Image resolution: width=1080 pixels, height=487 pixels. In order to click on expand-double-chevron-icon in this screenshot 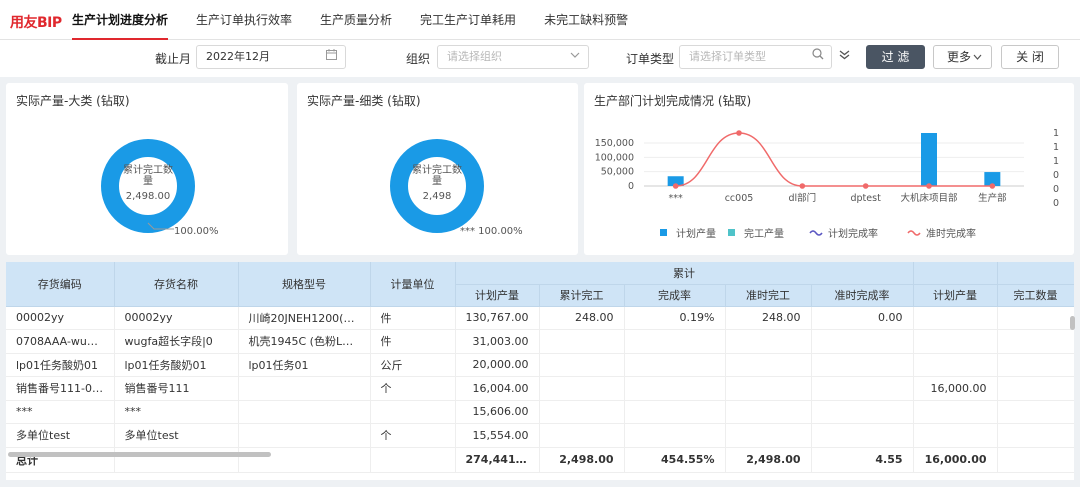, I will do `click(844, 56)`.